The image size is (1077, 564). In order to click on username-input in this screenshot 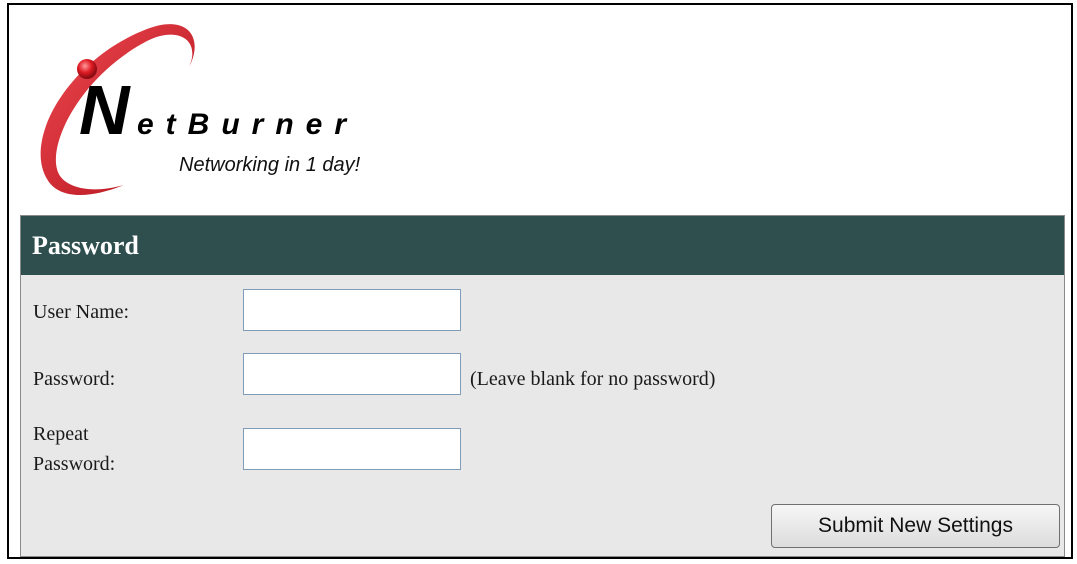, I will do `click(352, 310)`.